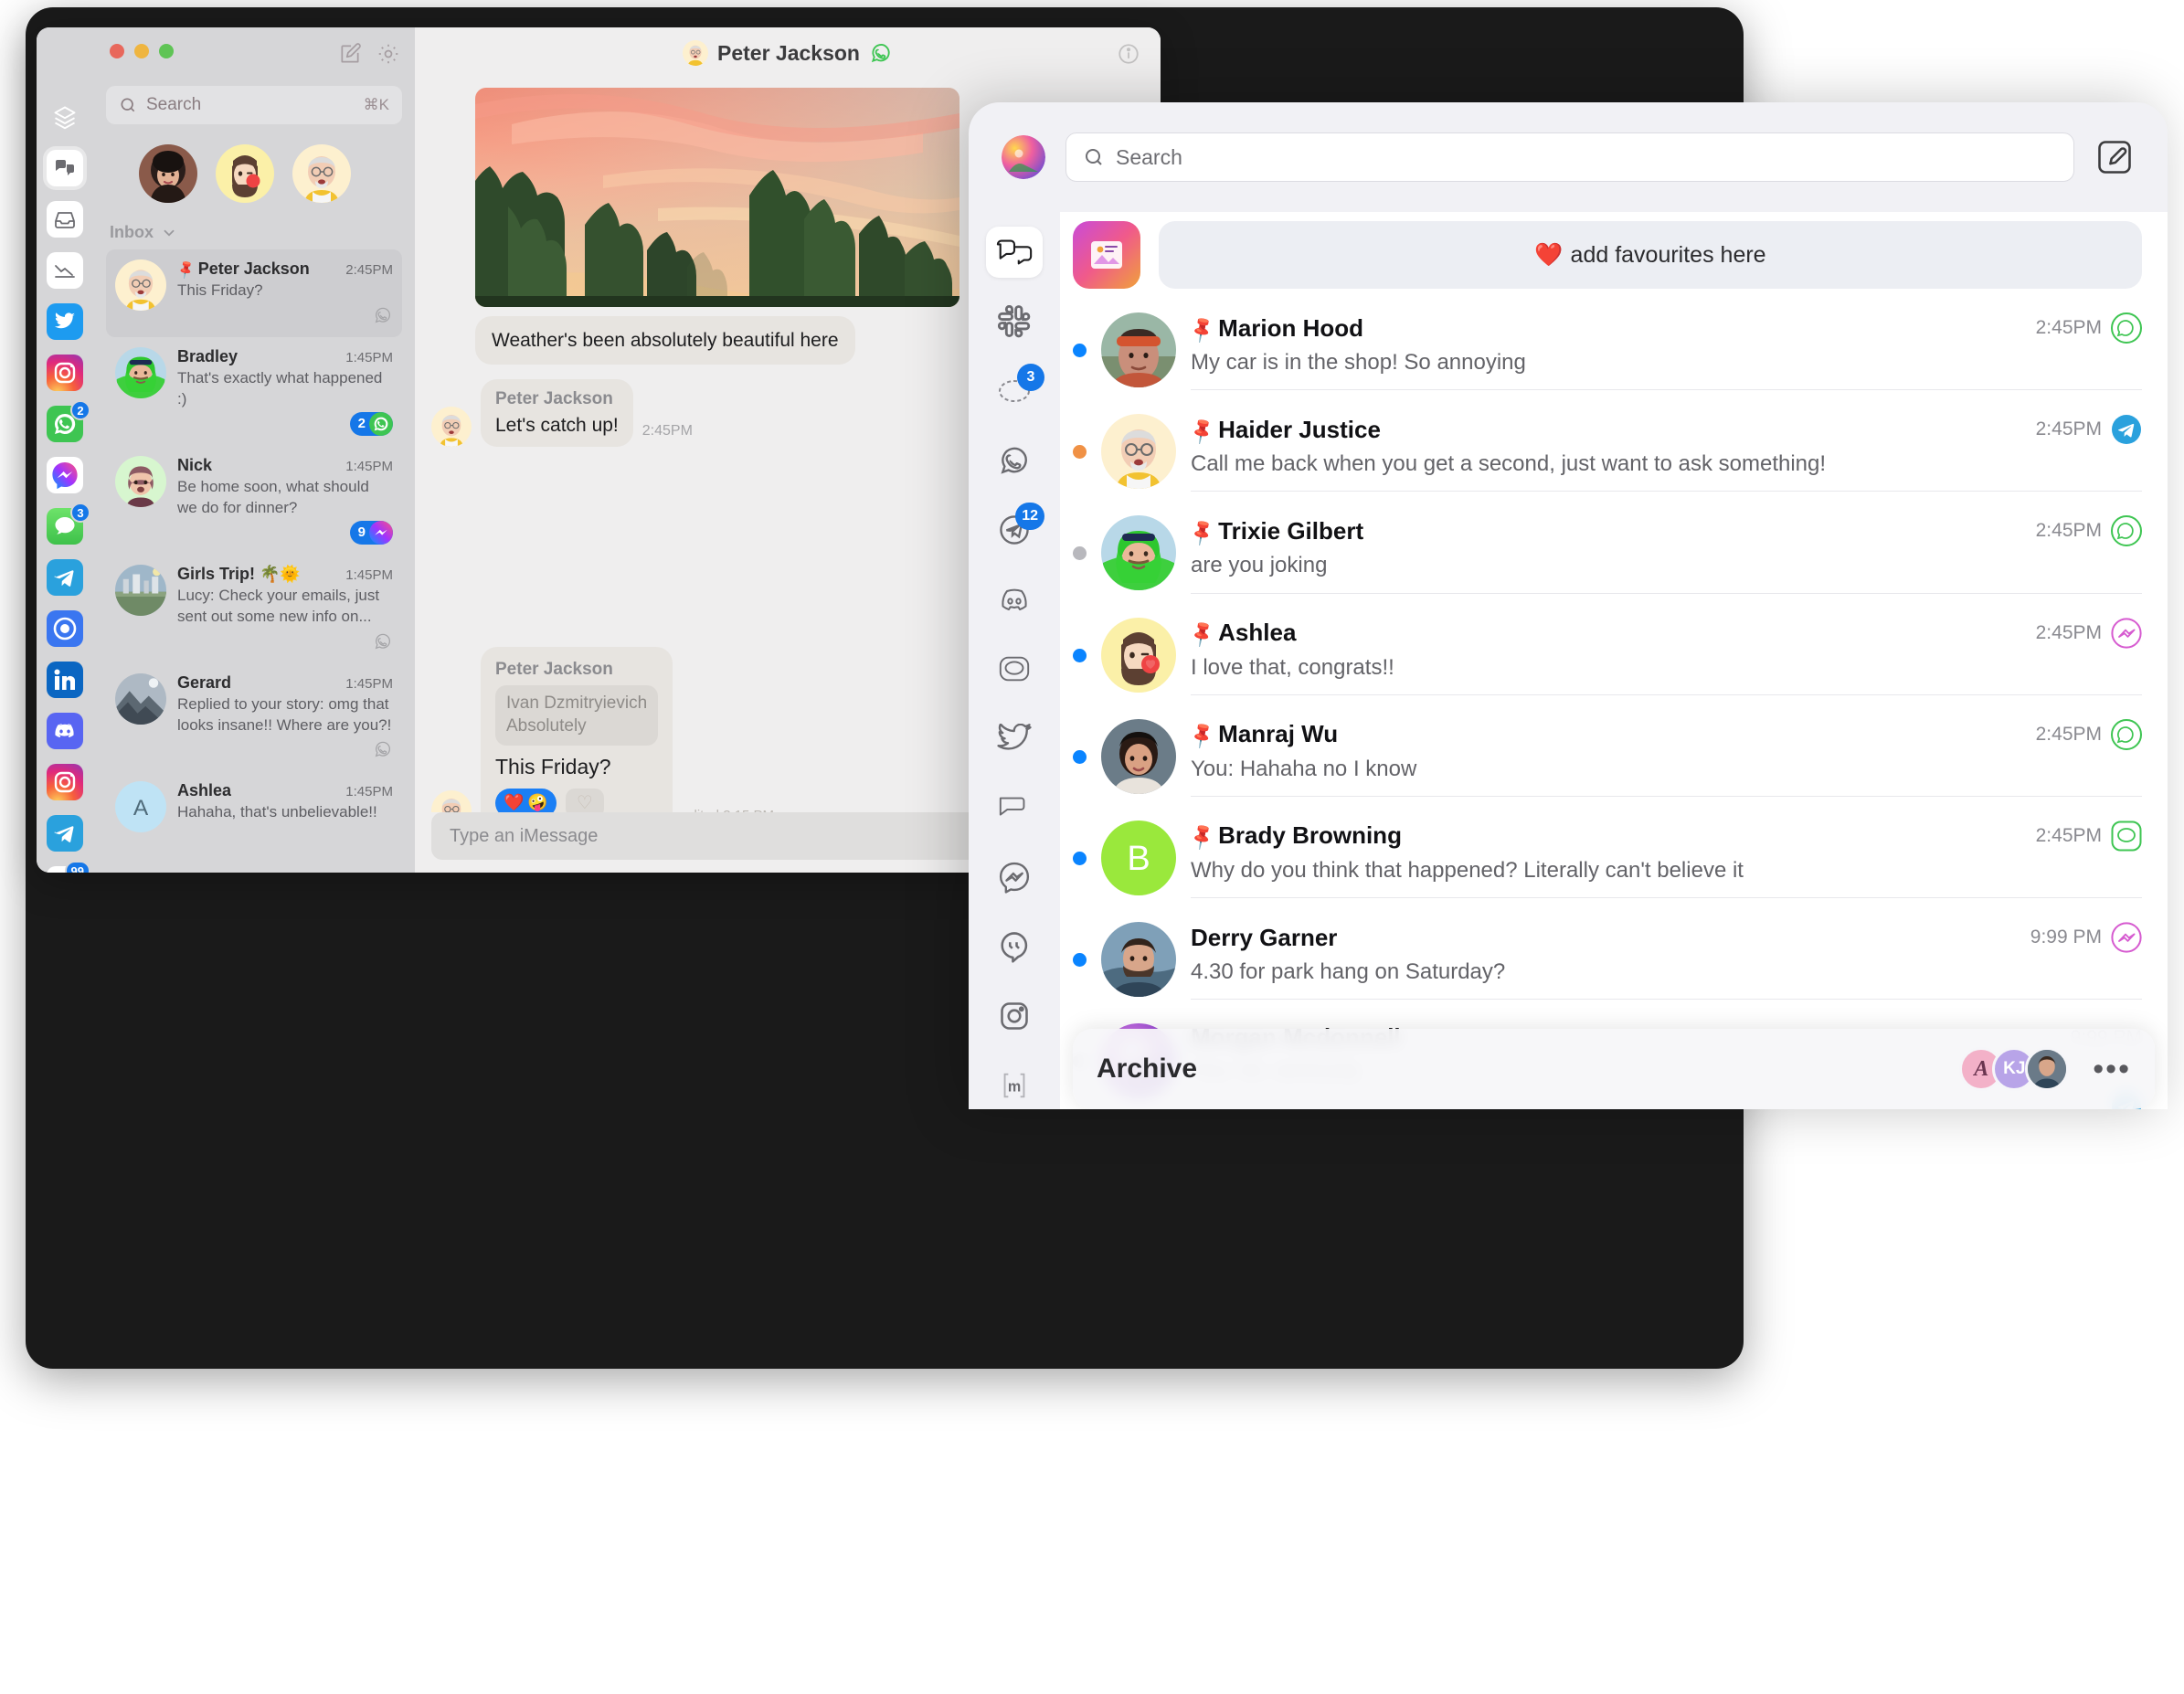 The image size is (2184, 1694). I want to click on avatar: ♥, so click(1138, 655).